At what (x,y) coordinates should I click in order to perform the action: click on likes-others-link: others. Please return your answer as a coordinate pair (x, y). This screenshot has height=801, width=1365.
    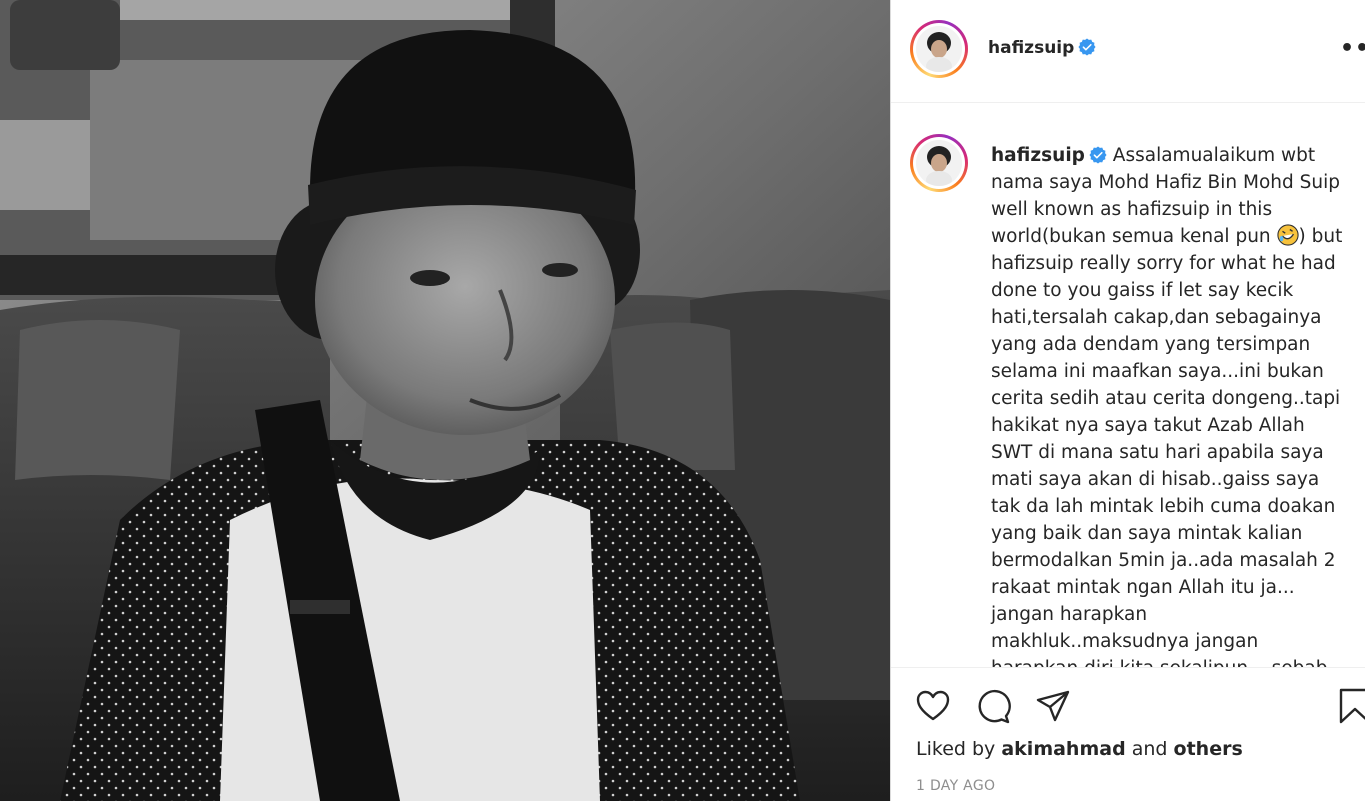
    Looking at the image, I should click on (1208, 749).